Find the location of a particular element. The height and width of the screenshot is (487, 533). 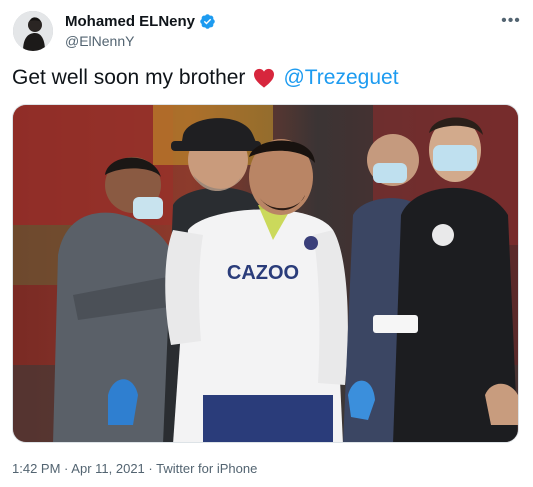

avatar-image is located at coordinates (33, 31).